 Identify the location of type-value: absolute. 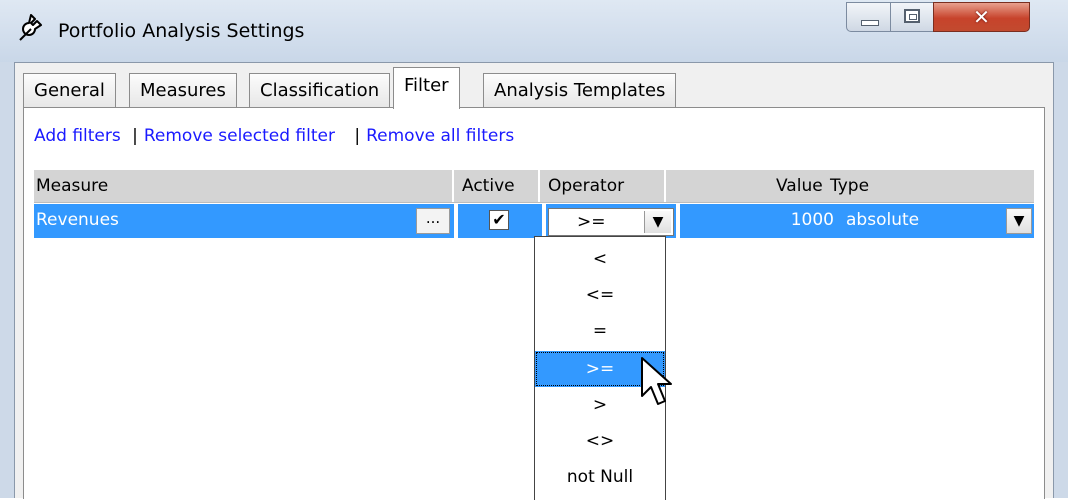
(883, 220).